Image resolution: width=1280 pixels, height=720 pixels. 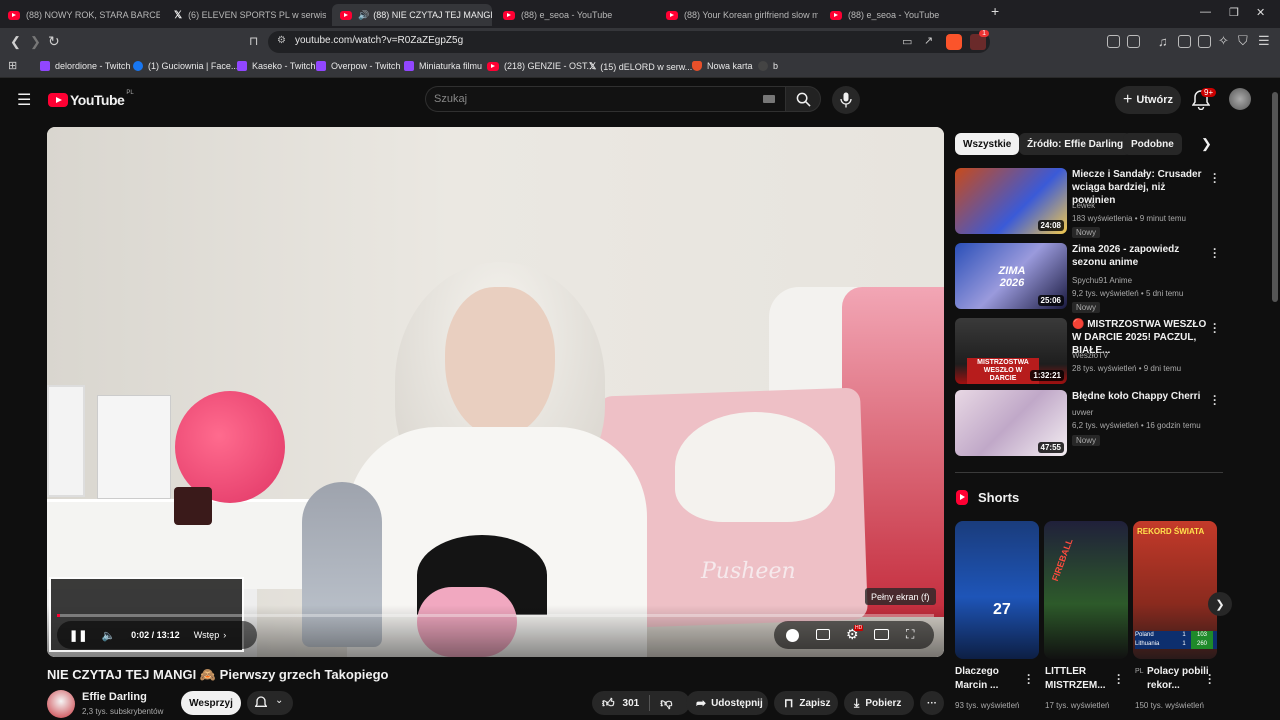 I want to click on browser-tab-active: 🔊 (88) NIE CZYTAJ TEJ MANGI ✕, so click(x=412, y=15).